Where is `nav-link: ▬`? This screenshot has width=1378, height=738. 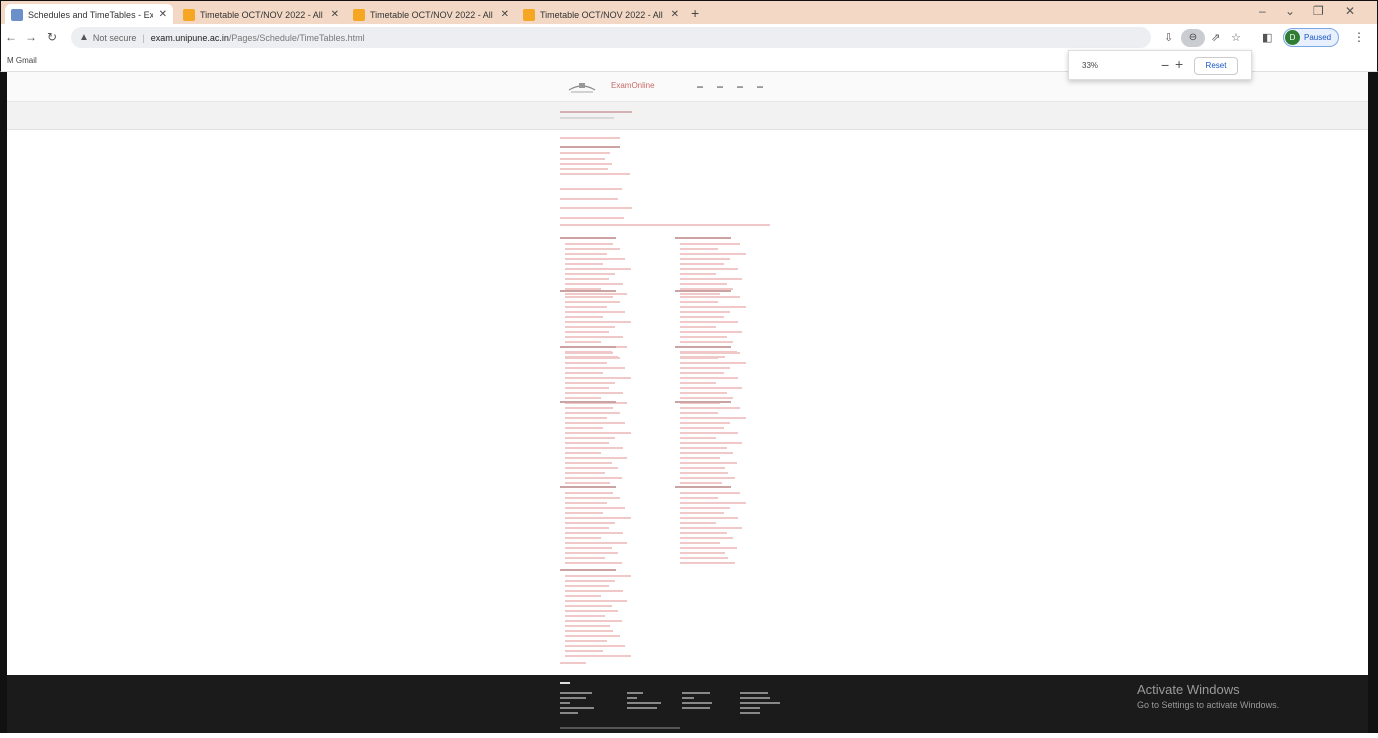 nav-link: ▬ is located at coordinates (700, 87).